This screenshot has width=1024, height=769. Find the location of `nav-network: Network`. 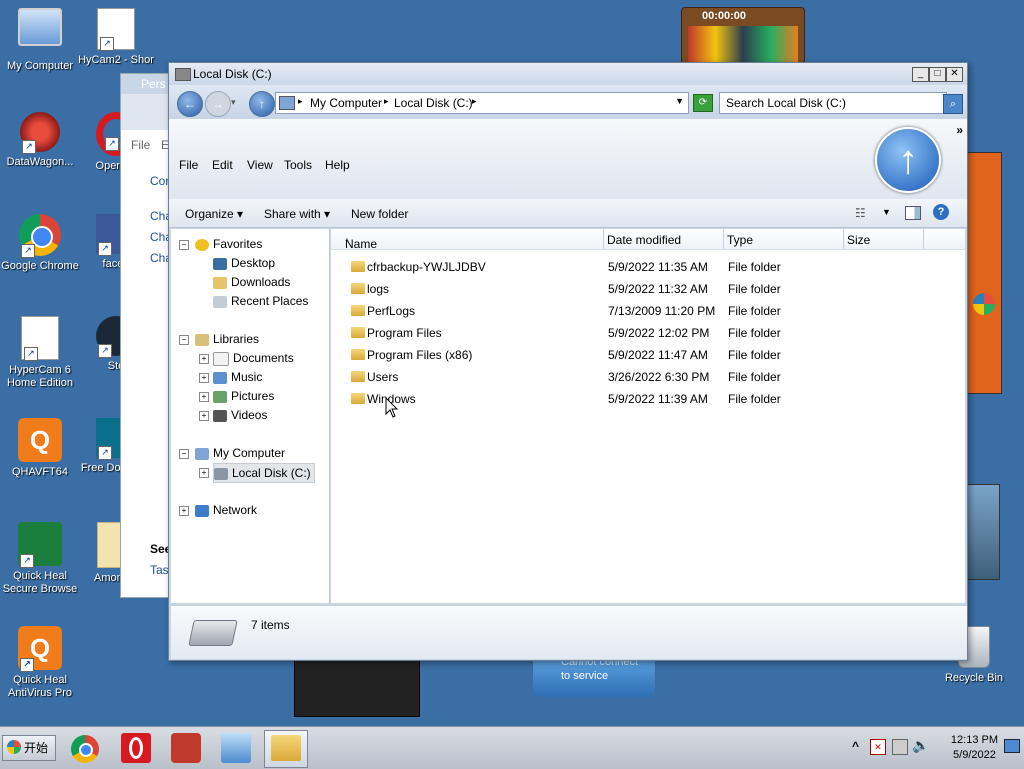

nav-network: Network is located at coordinates (226, 510).